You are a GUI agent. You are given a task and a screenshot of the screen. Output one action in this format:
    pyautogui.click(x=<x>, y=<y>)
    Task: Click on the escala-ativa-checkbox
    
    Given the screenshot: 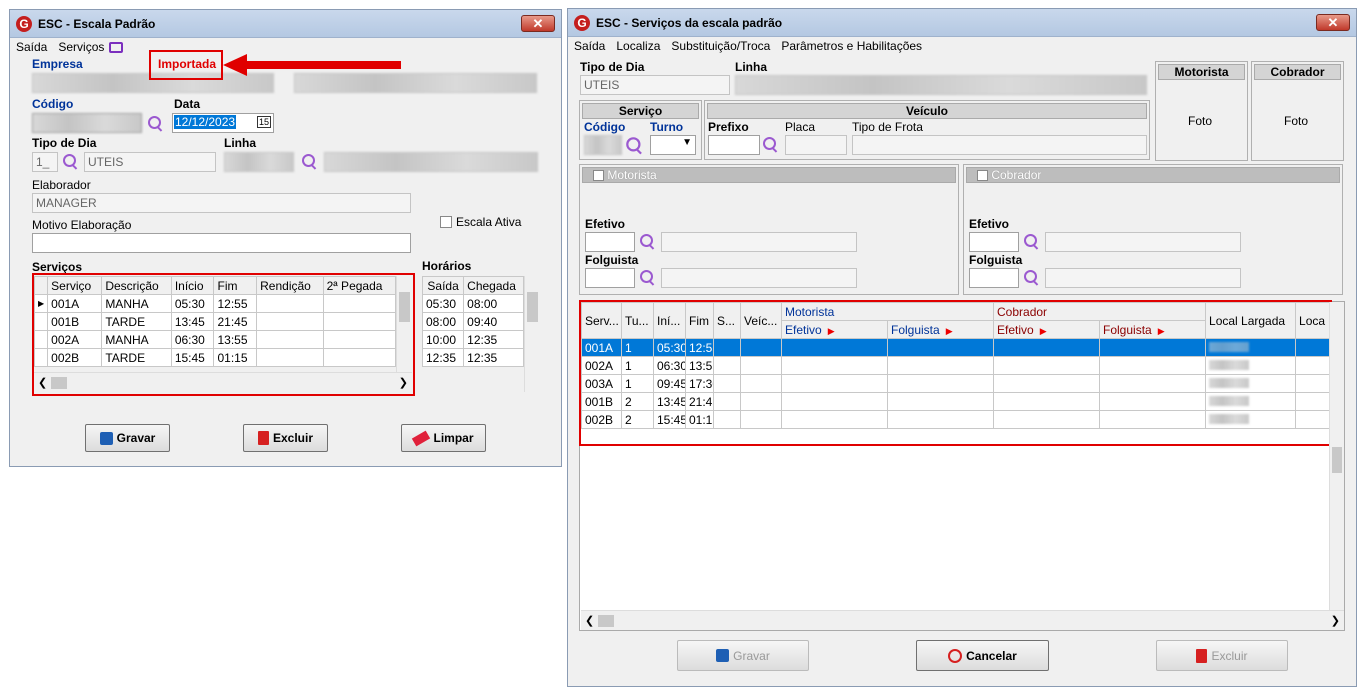 What is the action you would take?
    pyautogui.click(x=446, y=222)
    